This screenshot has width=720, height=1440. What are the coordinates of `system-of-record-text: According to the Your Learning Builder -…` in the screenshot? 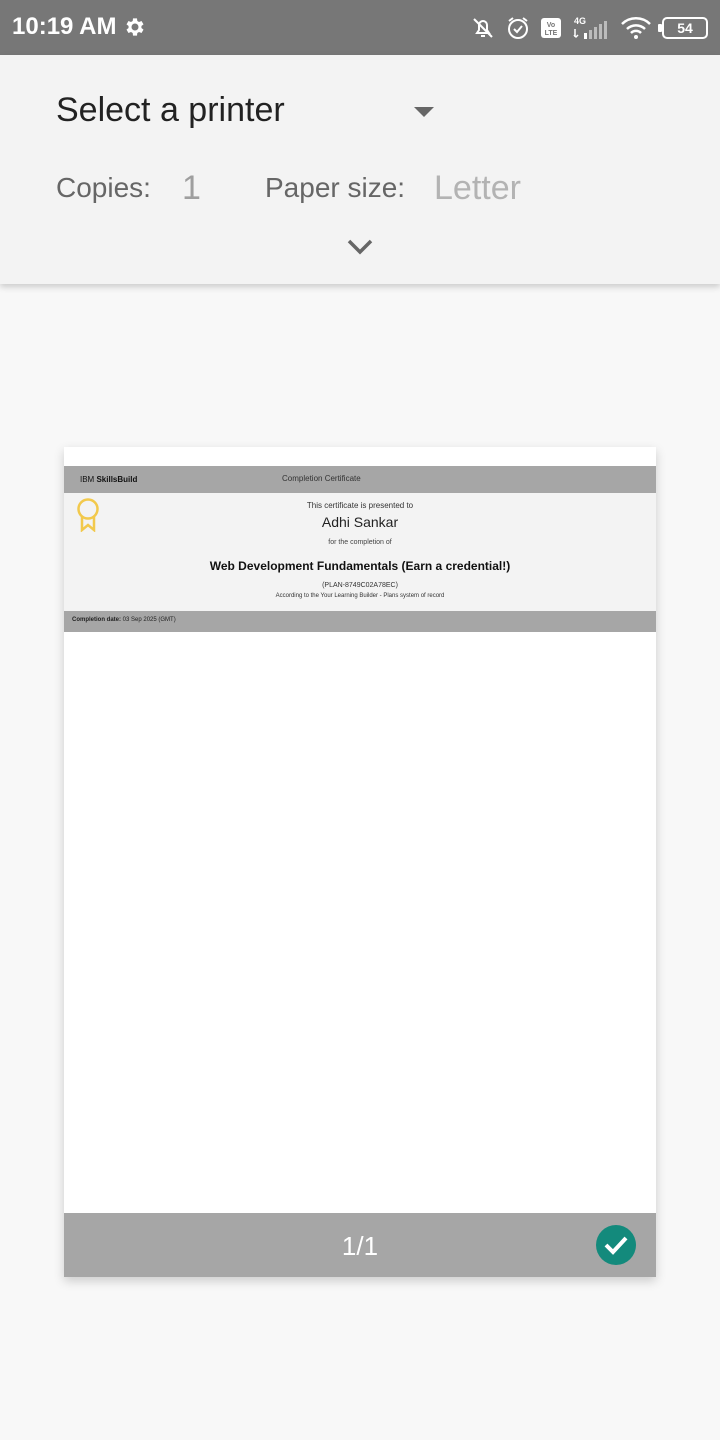 It's located at (360, 596).